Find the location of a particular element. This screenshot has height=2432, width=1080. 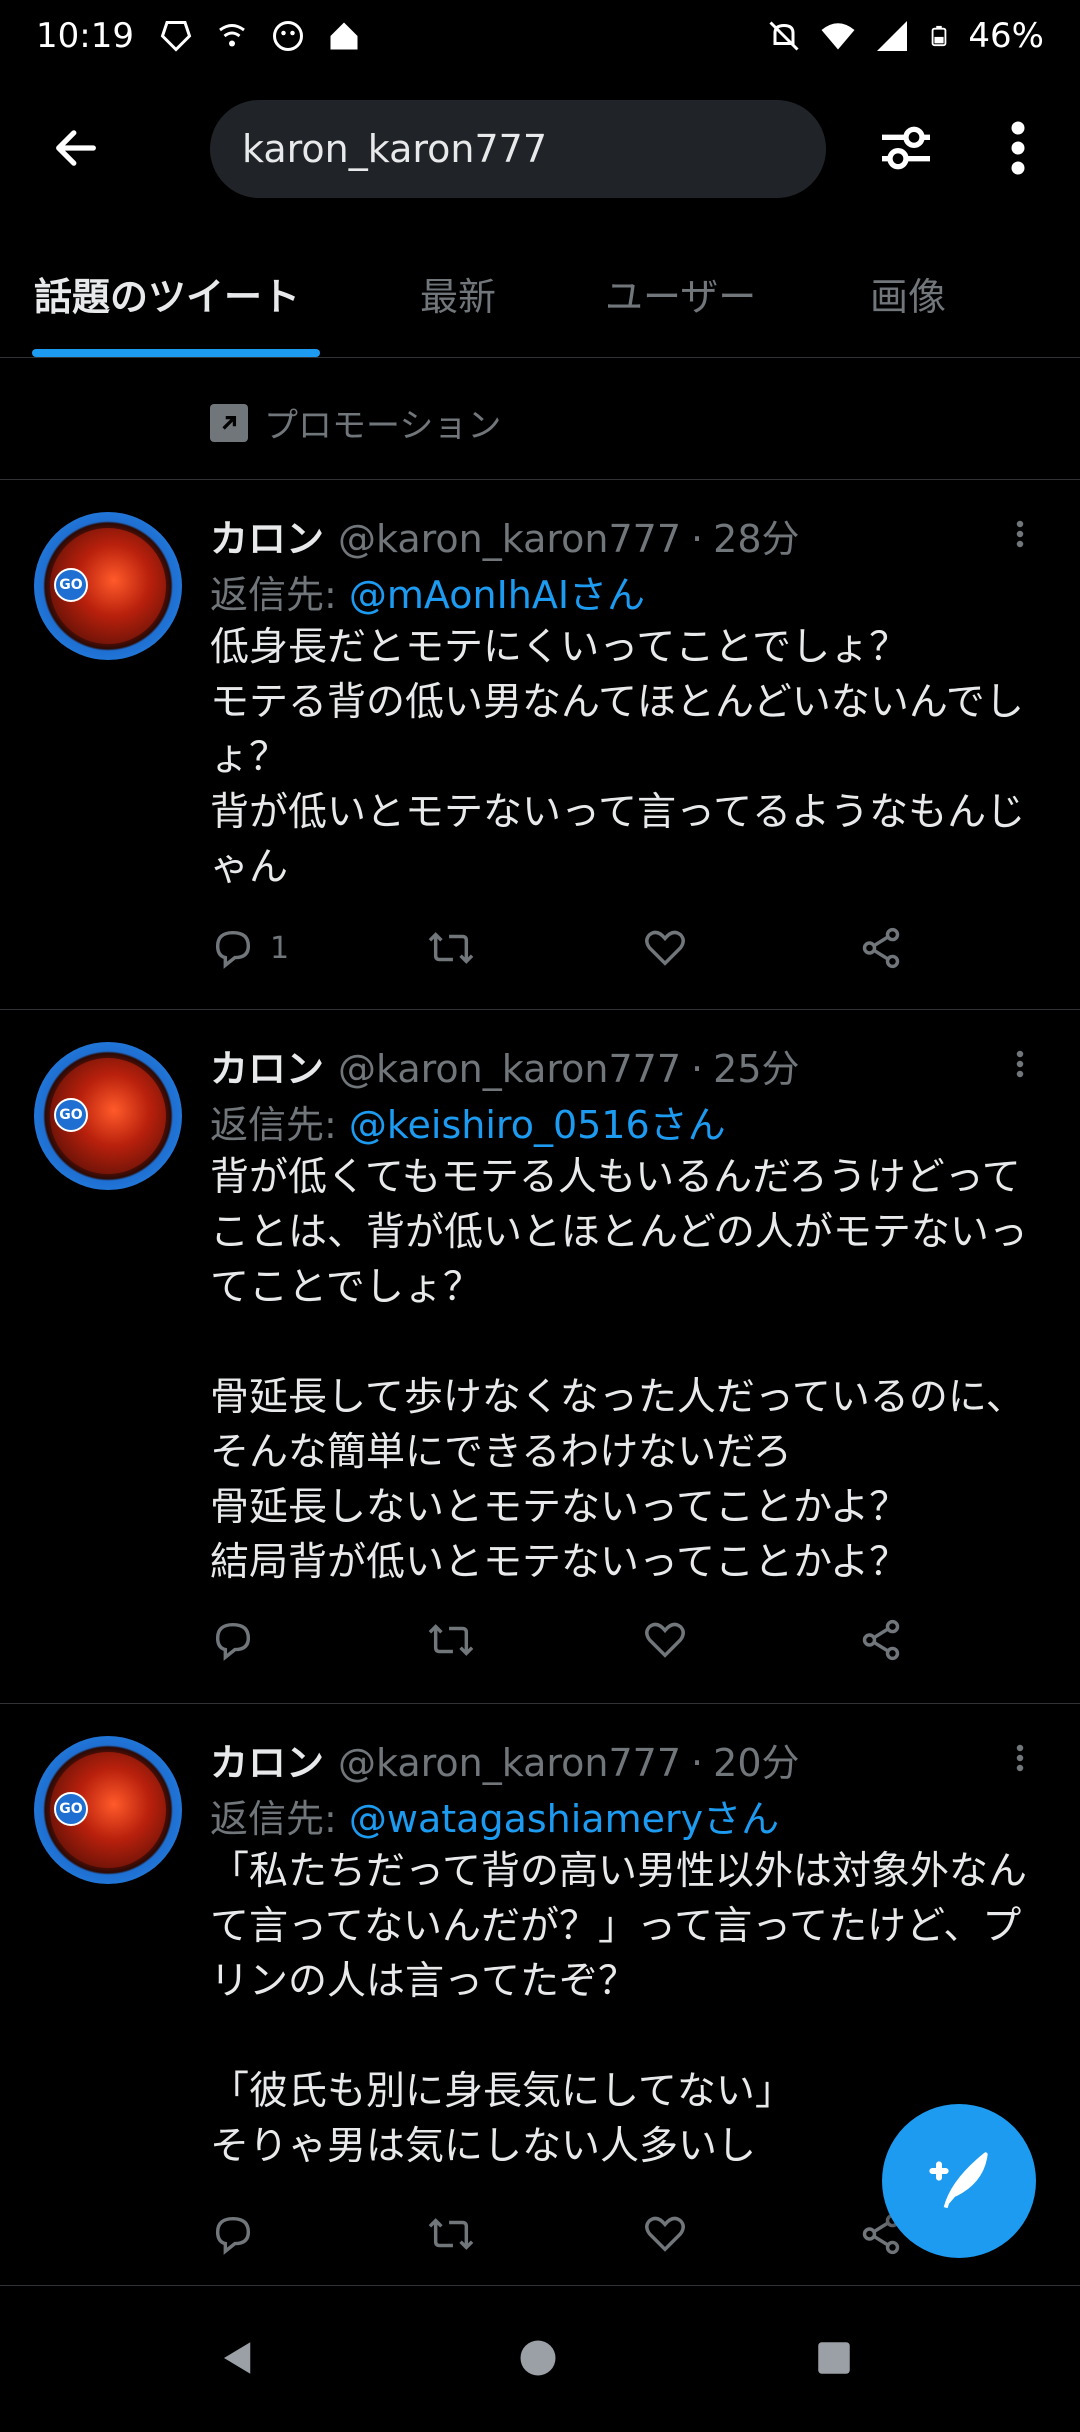

tab-users: ユーザー is located at coordinates (680, 293).